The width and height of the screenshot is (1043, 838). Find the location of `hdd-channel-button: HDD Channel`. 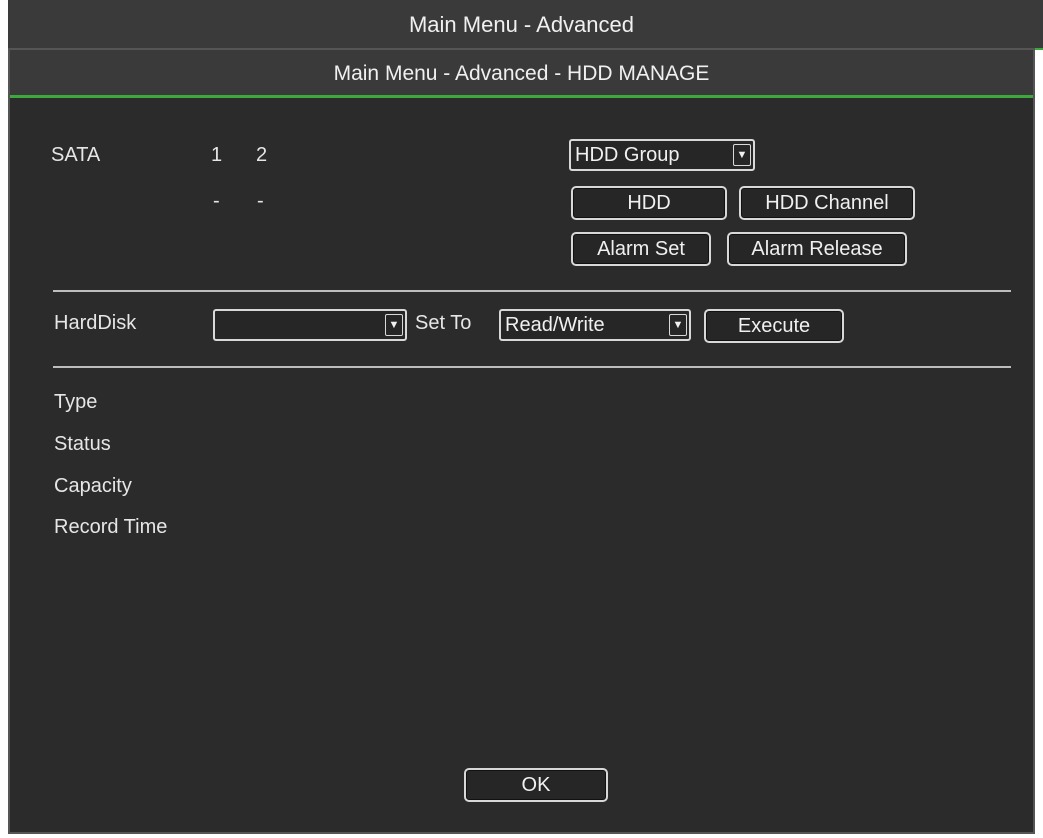

hdd-channel-button: HDD Channel is located at coordinates (827, 203).